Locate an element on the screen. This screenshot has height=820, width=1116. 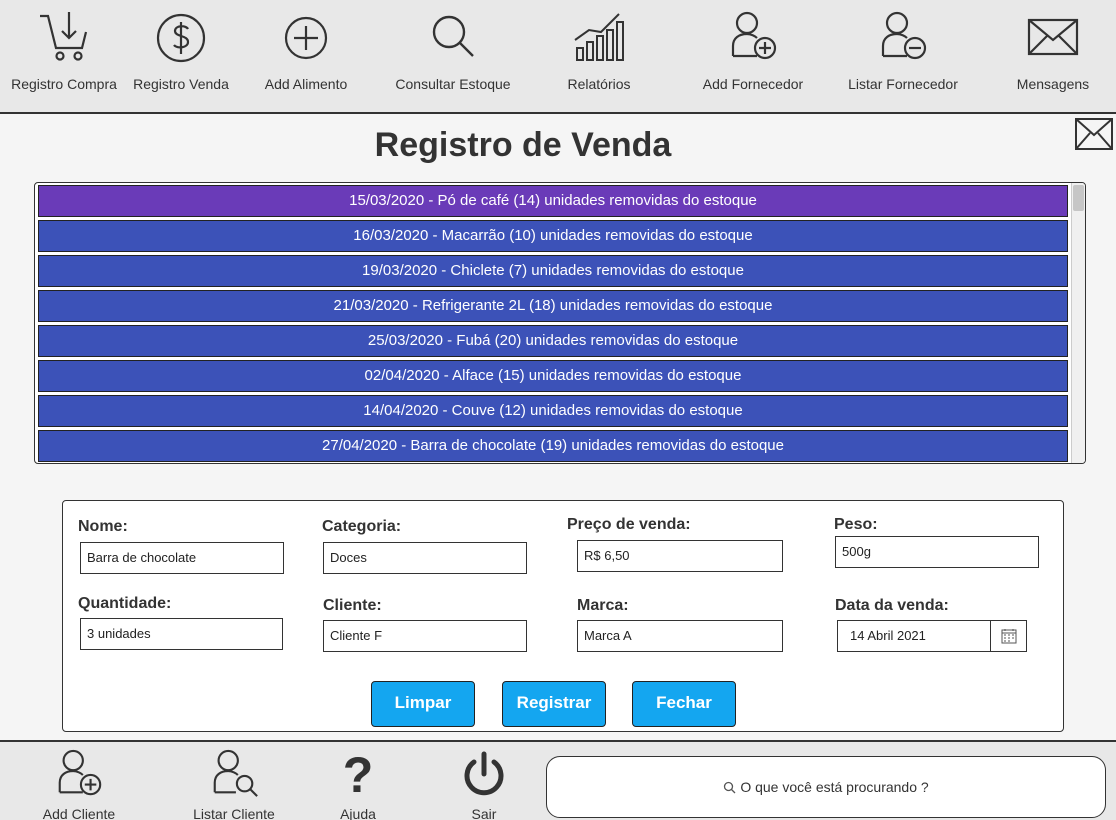
toolbar-label: Consultar Estoque is located at coordinates (453, 84).